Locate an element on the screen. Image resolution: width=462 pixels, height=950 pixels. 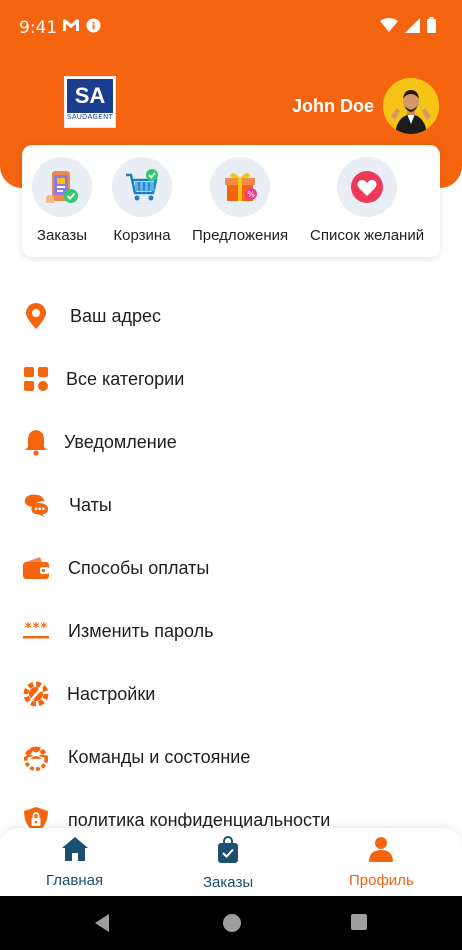
menu-item-label: Чаты is located at coordinates (90, 504).